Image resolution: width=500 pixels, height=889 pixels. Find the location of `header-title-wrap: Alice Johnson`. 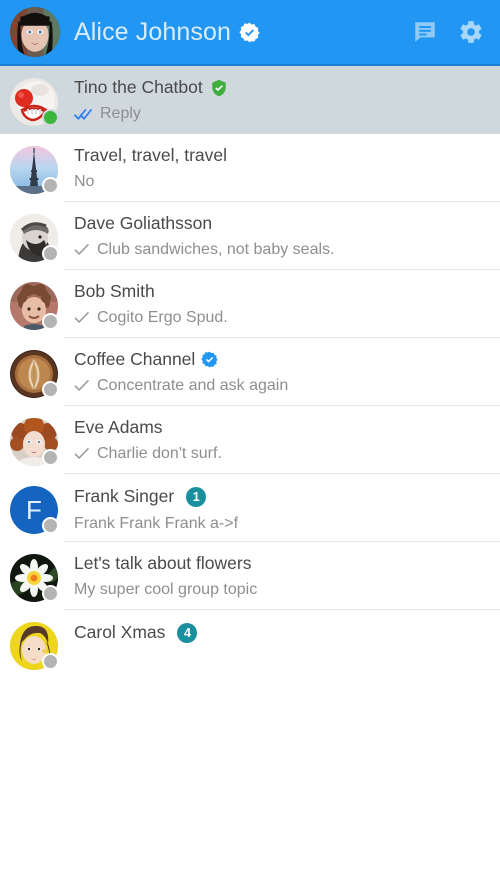

header-title-wrap: Alice Johnson is located at coordinates (243, 32).